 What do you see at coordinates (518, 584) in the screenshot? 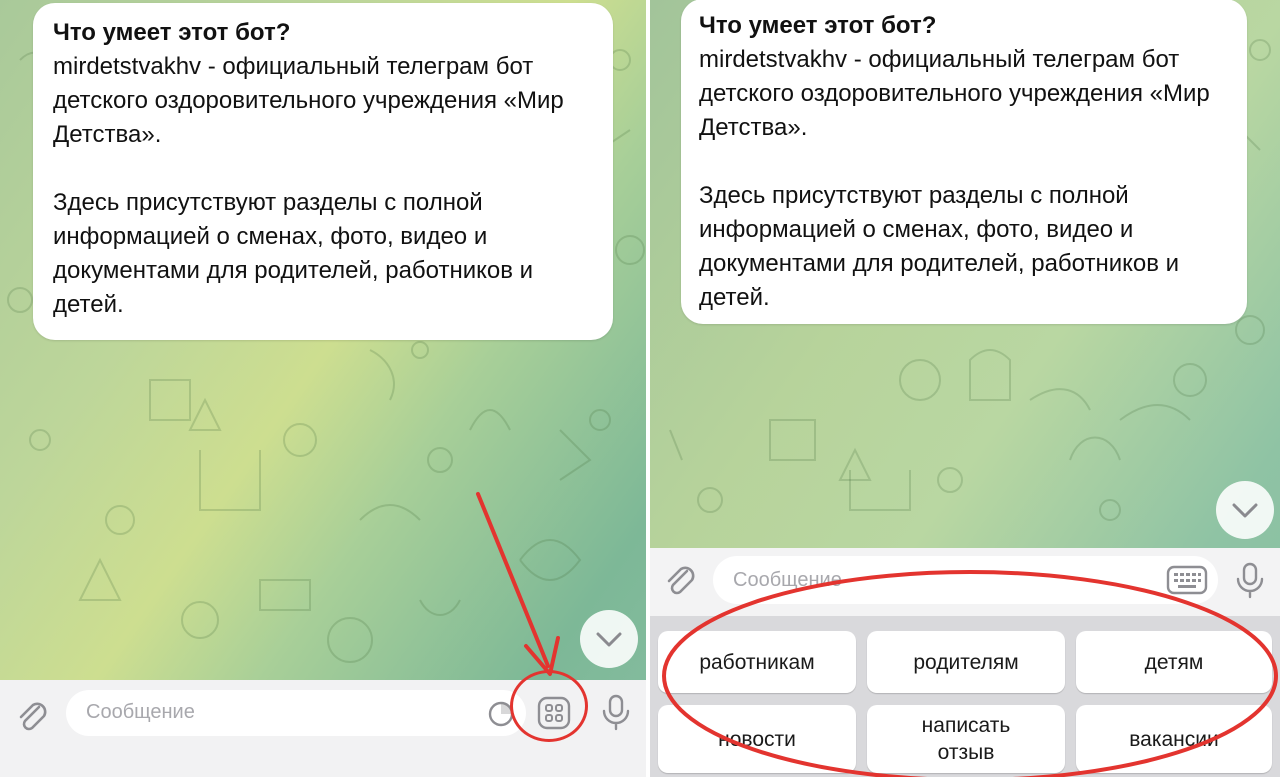
I see `annotation-arrow` at bounding box center [518, 584].